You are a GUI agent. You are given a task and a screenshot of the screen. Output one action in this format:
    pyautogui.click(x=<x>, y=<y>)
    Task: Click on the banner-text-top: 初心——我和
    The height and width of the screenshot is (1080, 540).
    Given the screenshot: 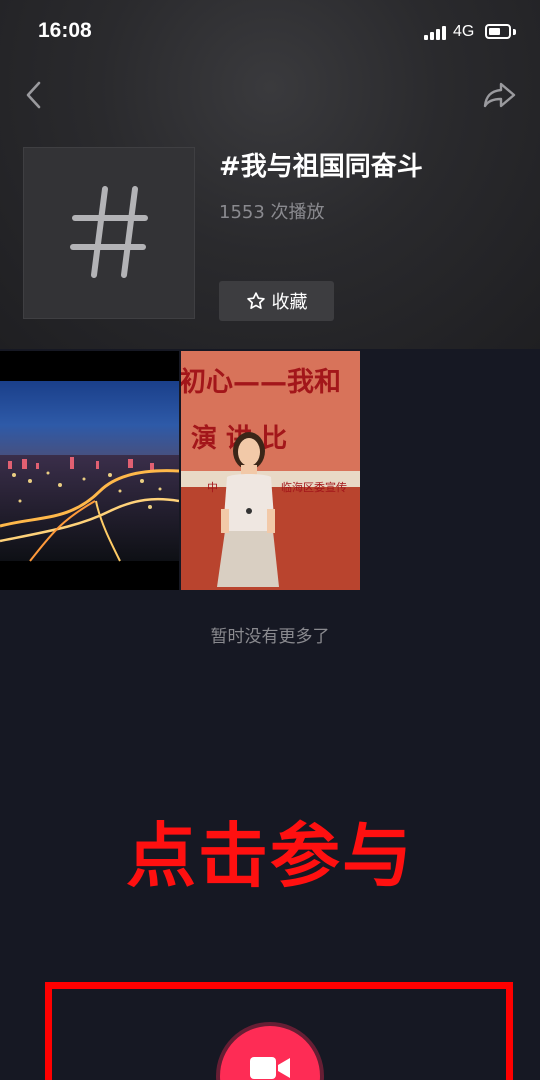 What is the action you would take?
    pyautogui.click(x=261, y=382)
    